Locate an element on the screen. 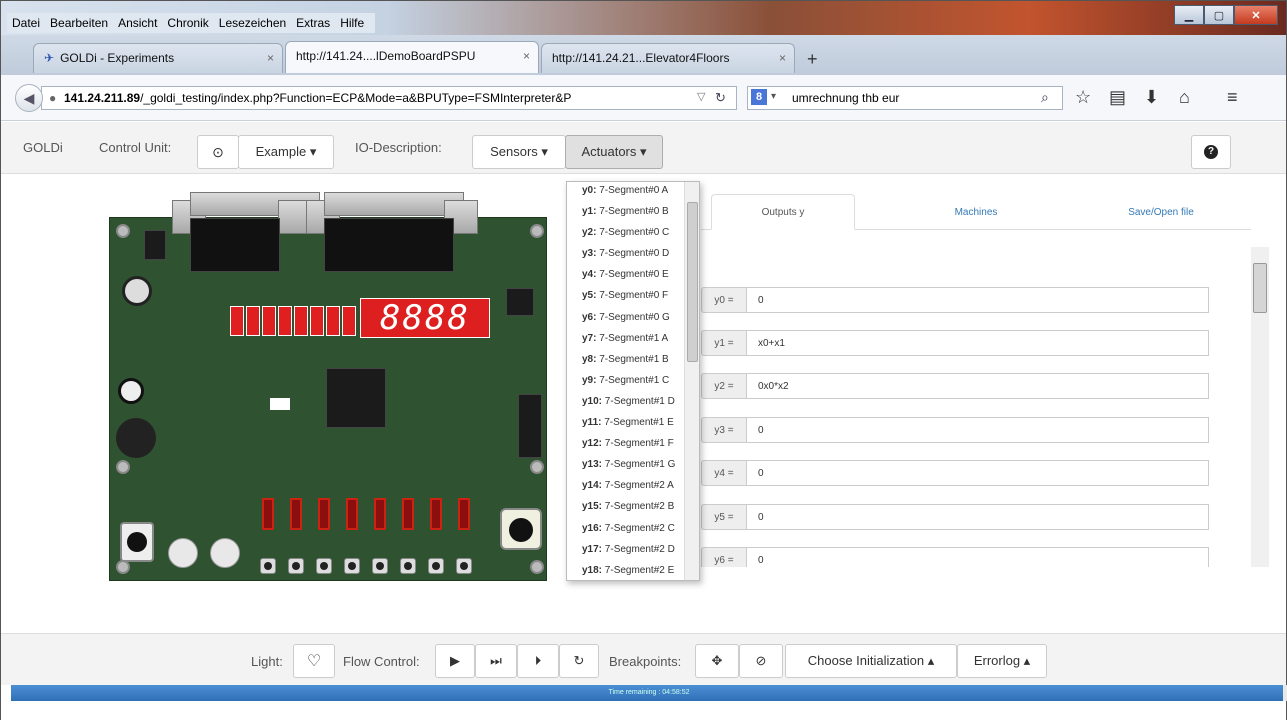  panel-scrollbar-thumb is located at coordinates (1260, 288).